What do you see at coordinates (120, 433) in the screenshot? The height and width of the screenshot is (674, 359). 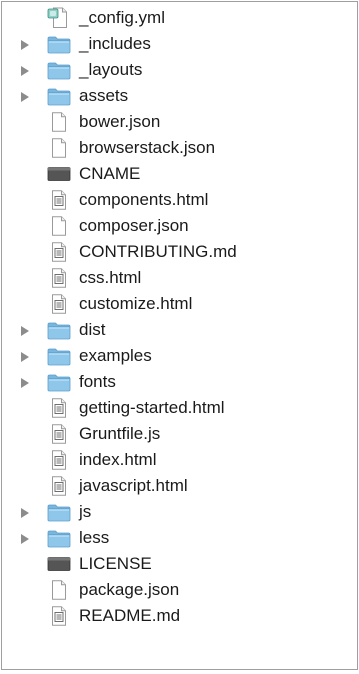 I see `item-label: Gruntfile.js` at bounding box center [120, 433].